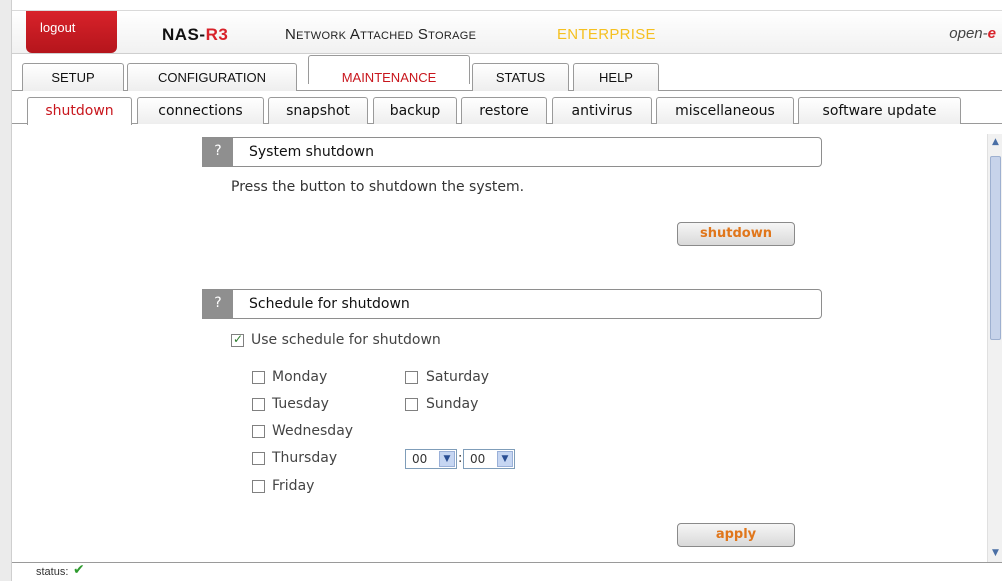 Image resolution: width=1002 pixels, height=581 pixels. What do you see at coordinates (200, 110) in the screenshot?
I see `subtab-connections: connections` at bounding box center [200, 110].